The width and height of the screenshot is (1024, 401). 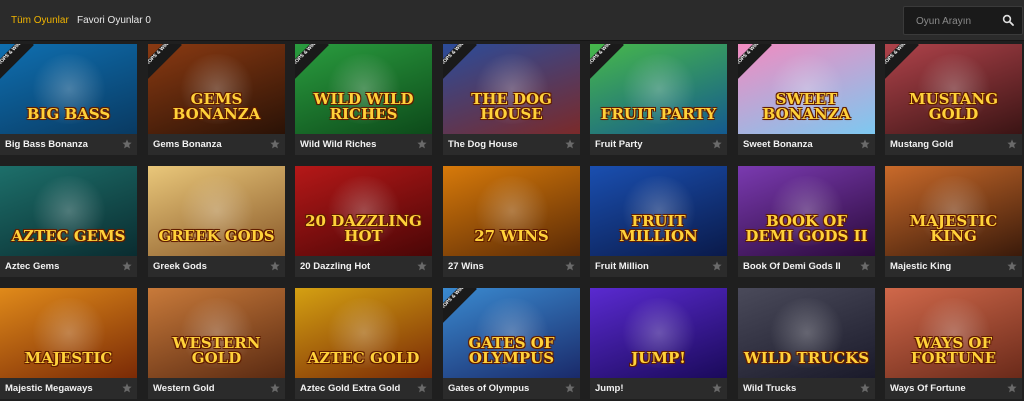 What do you see at coordinates (338, 144) in the screenshot?
I see `game-title: Wild Wild Riches` at bounding box center [338, 144].